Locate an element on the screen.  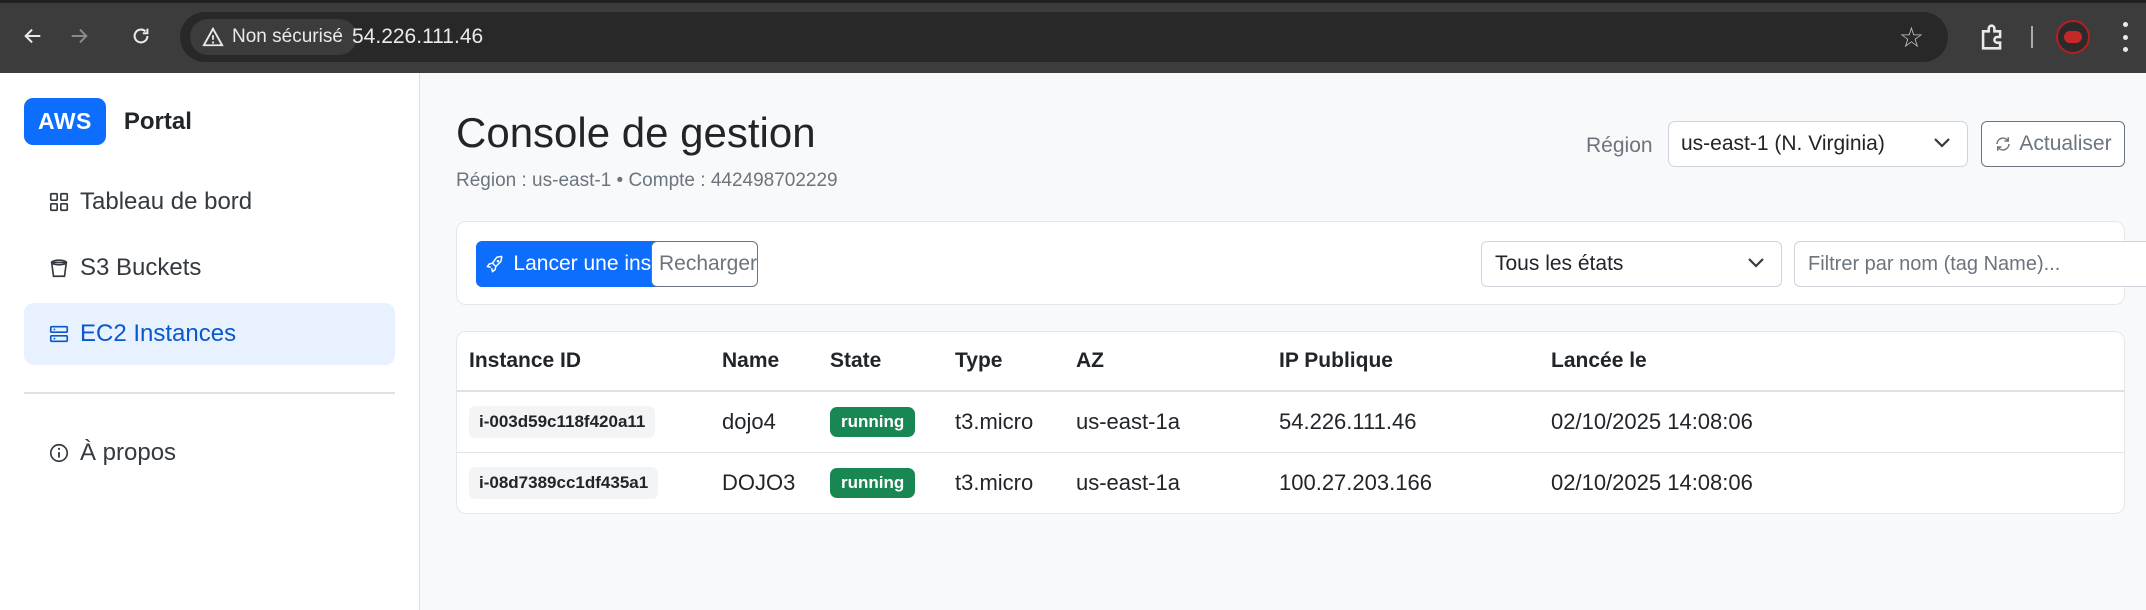
column-header: Instance ID is located at coordinates (583, 362).